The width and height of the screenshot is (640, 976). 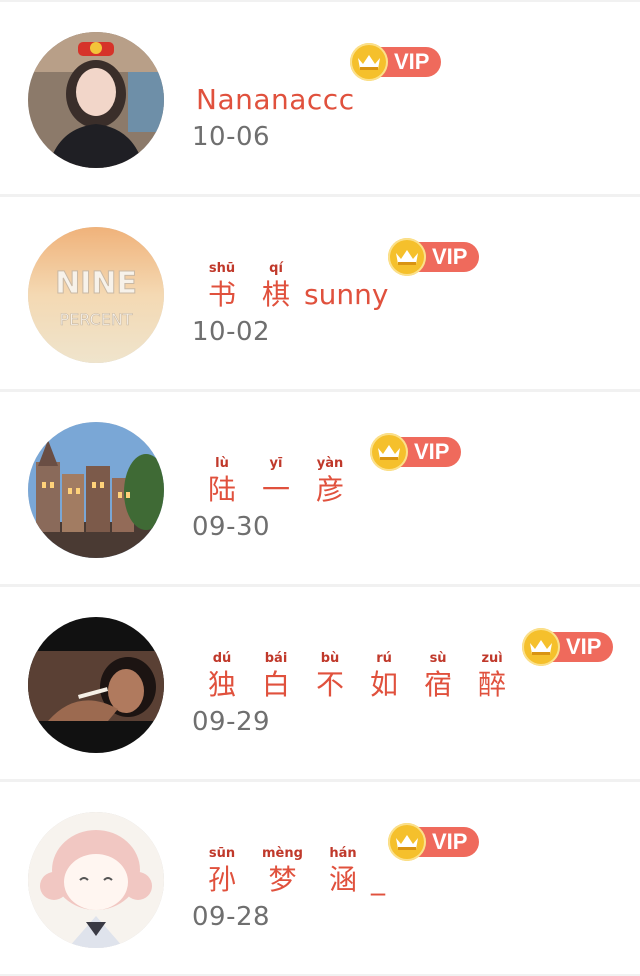 What do you see at coordinates (222, 853) in the screenshot?
I see `pinyin-text: sūn` at bounding box center [222, 853].